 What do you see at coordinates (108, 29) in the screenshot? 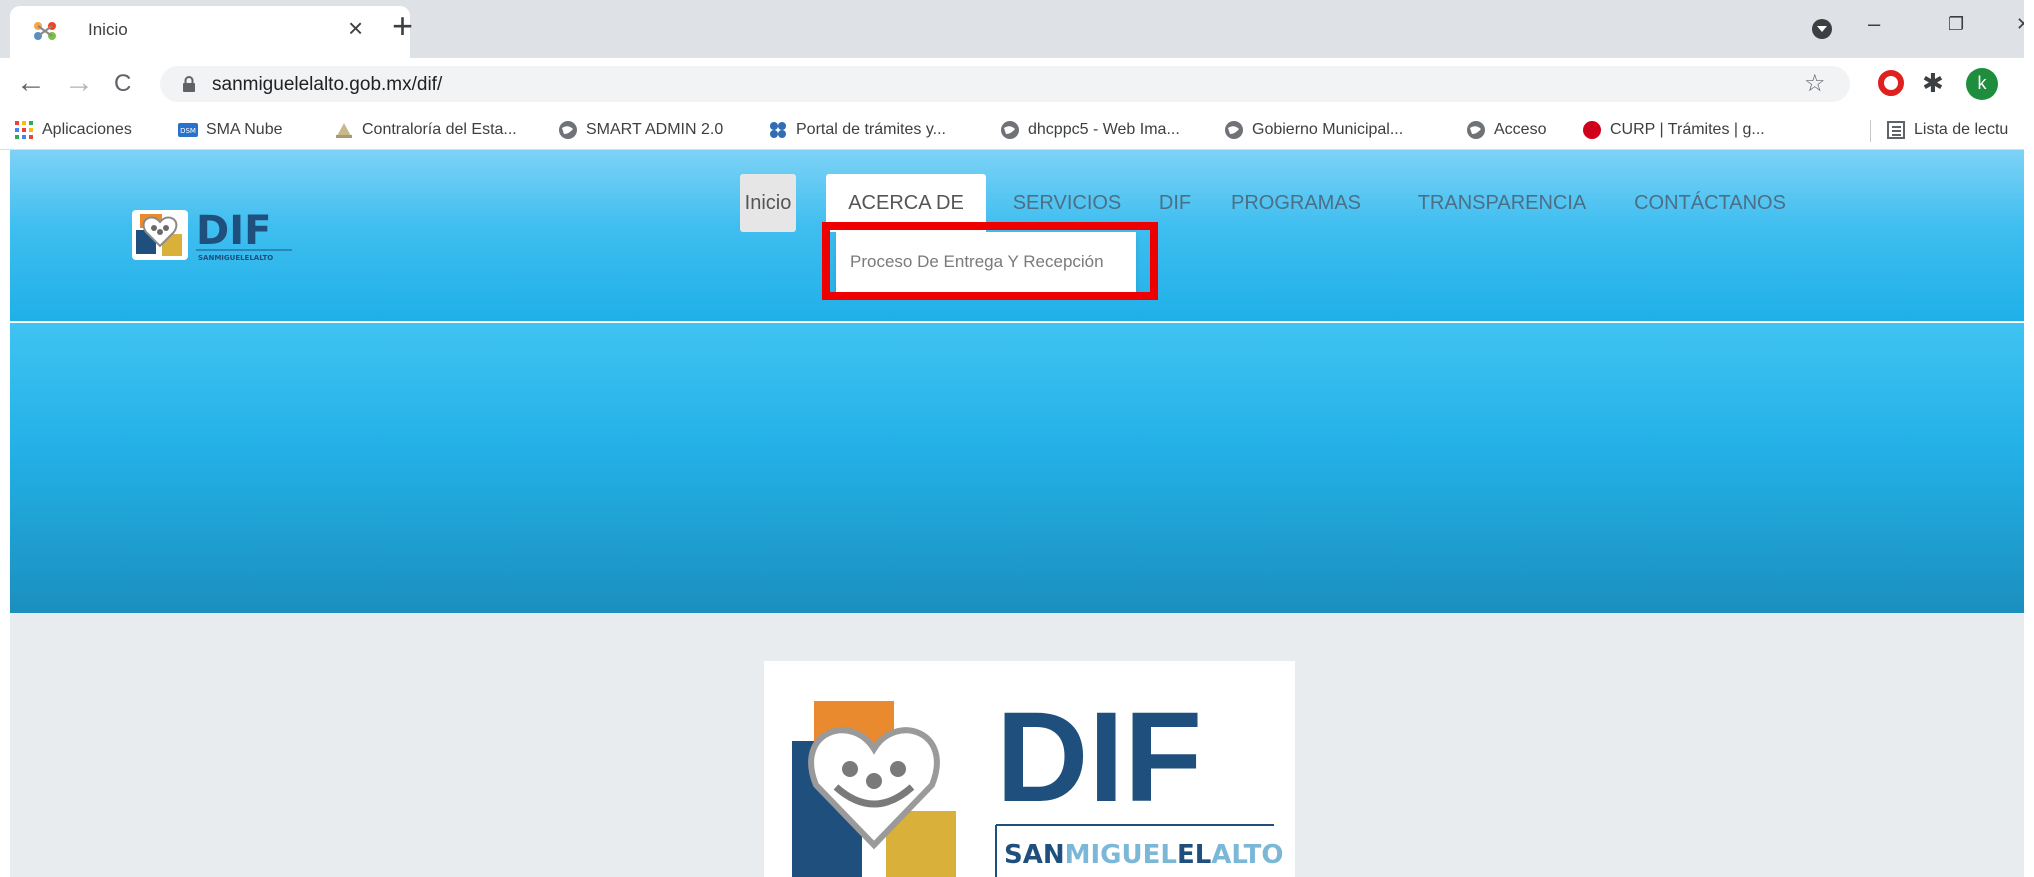
I see `tab-title: Inicio` at bounding box center [108, 29].